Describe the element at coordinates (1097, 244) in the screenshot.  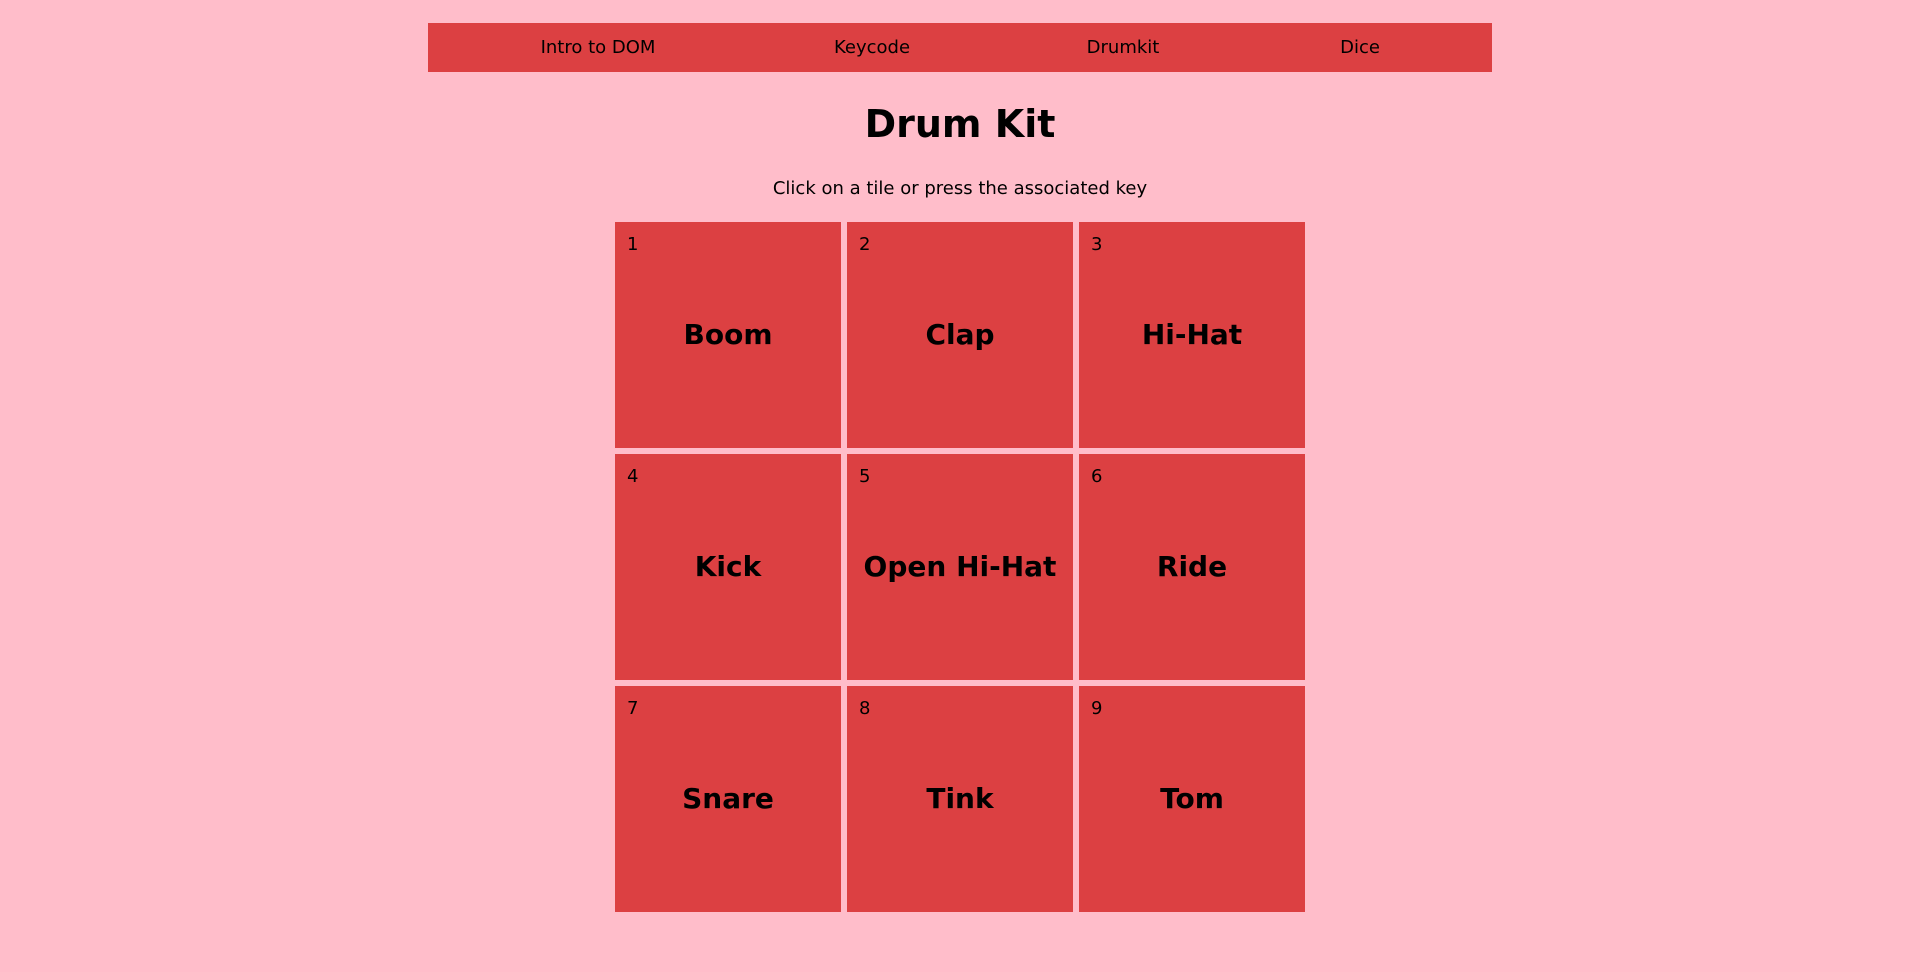
I see `tile-key-label: 3` at that location.